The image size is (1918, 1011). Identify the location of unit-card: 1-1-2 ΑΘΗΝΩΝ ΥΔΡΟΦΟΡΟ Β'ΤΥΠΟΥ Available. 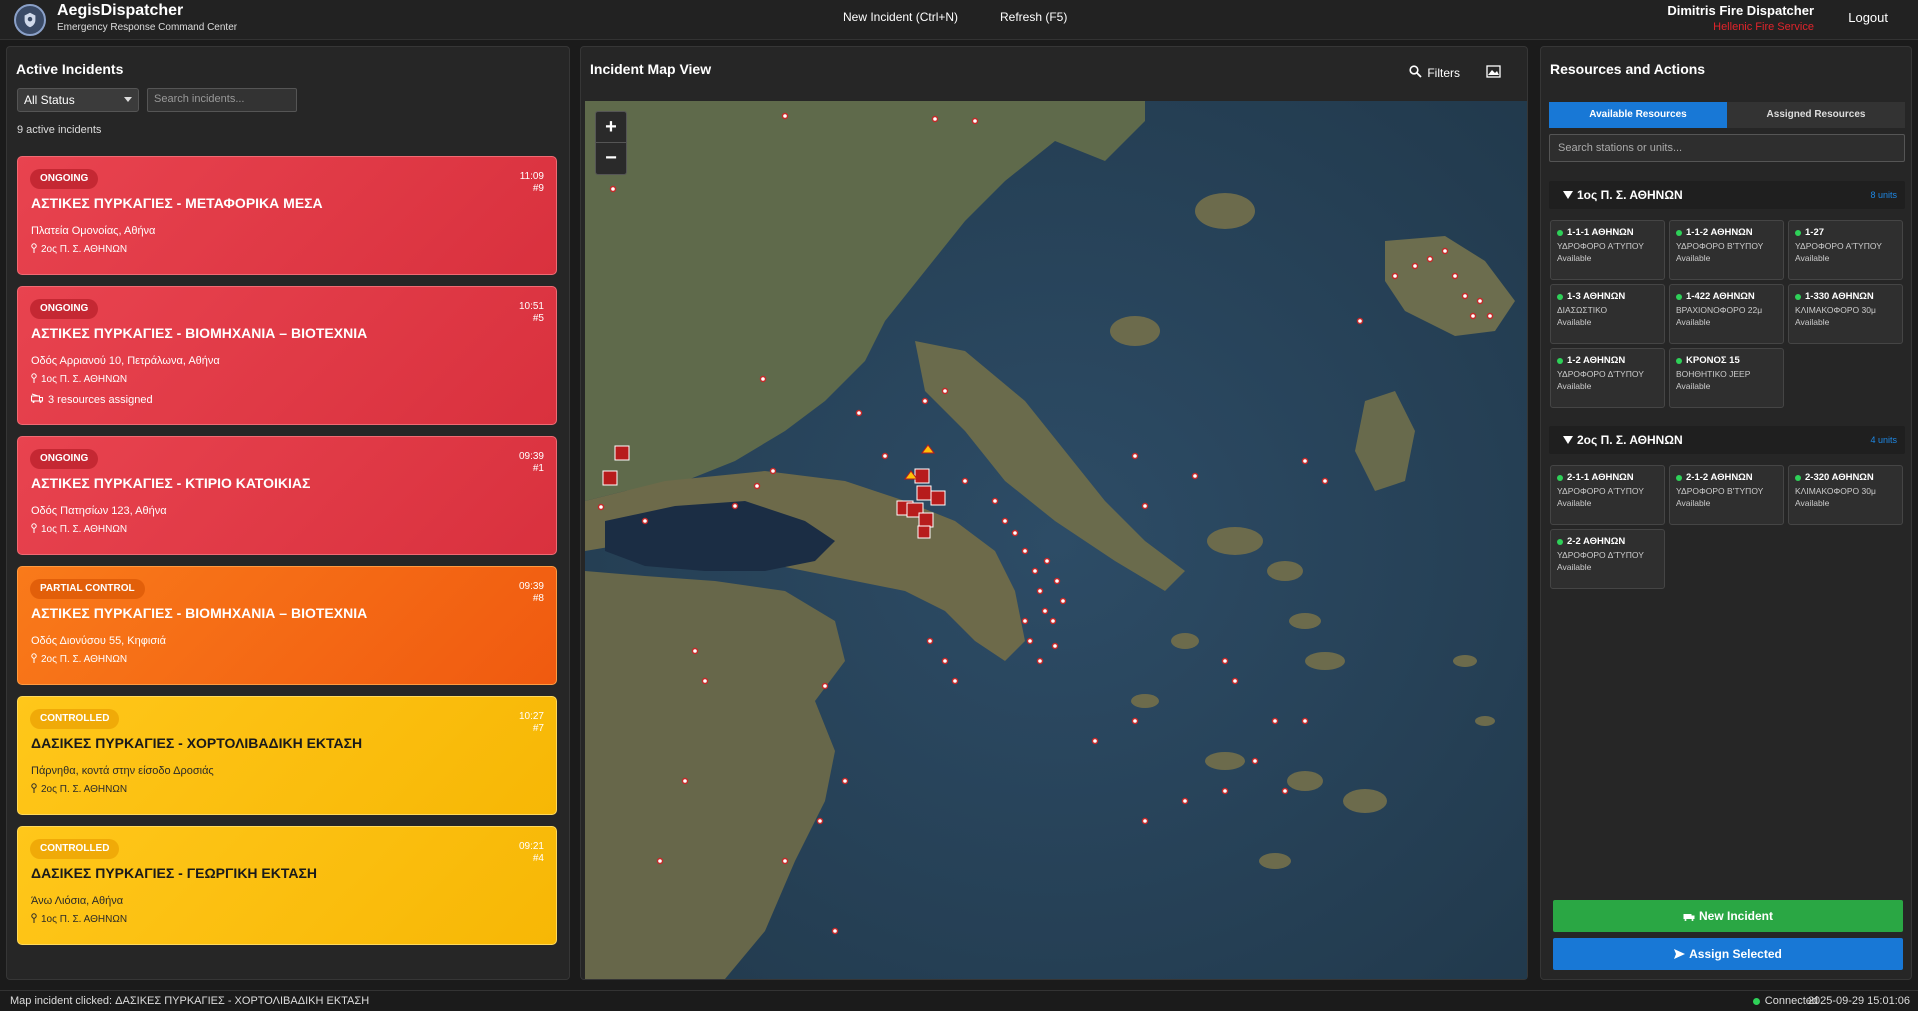
(1726, 250).